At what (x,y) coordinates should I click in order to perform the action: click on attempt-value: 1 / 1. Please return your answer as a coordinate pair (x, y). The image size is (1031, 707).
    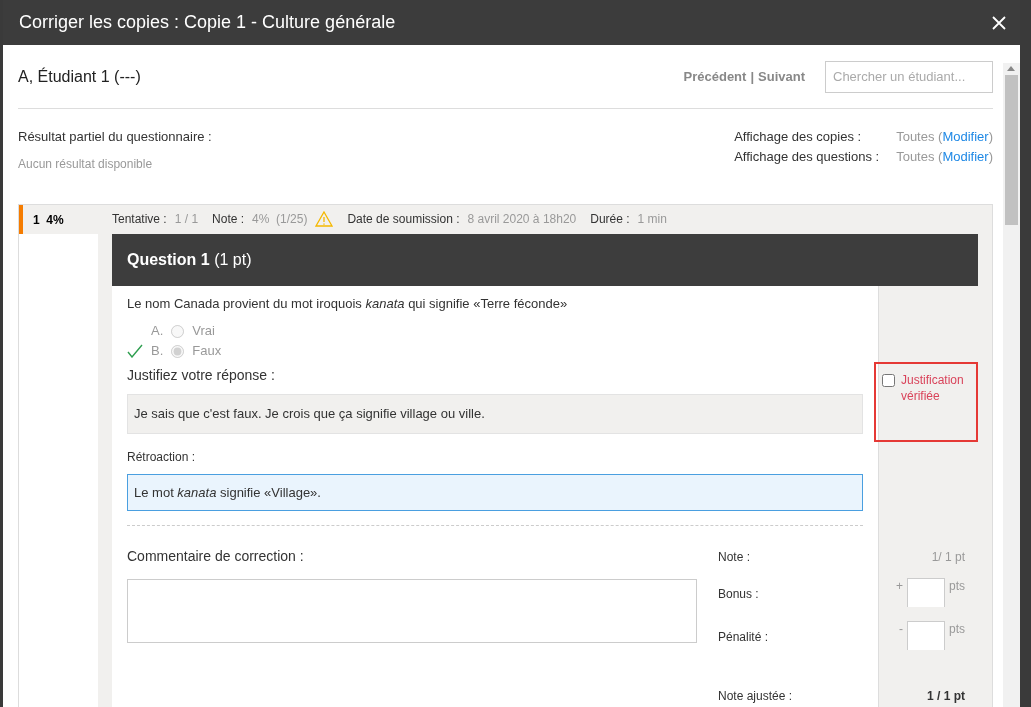
    Looking at the image, I should click on (186, 219).